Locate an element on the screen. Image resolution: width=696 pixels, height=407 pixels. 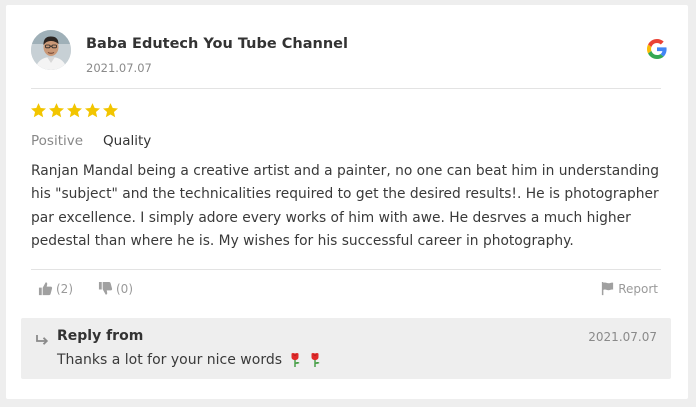
reply-text: Thanks a lot for your nice words is located at coordinates (170, 360).